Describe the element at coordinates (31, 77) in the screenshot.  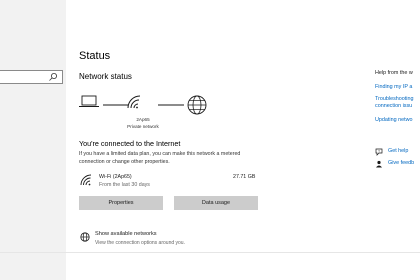
I see `search-input` at that location.